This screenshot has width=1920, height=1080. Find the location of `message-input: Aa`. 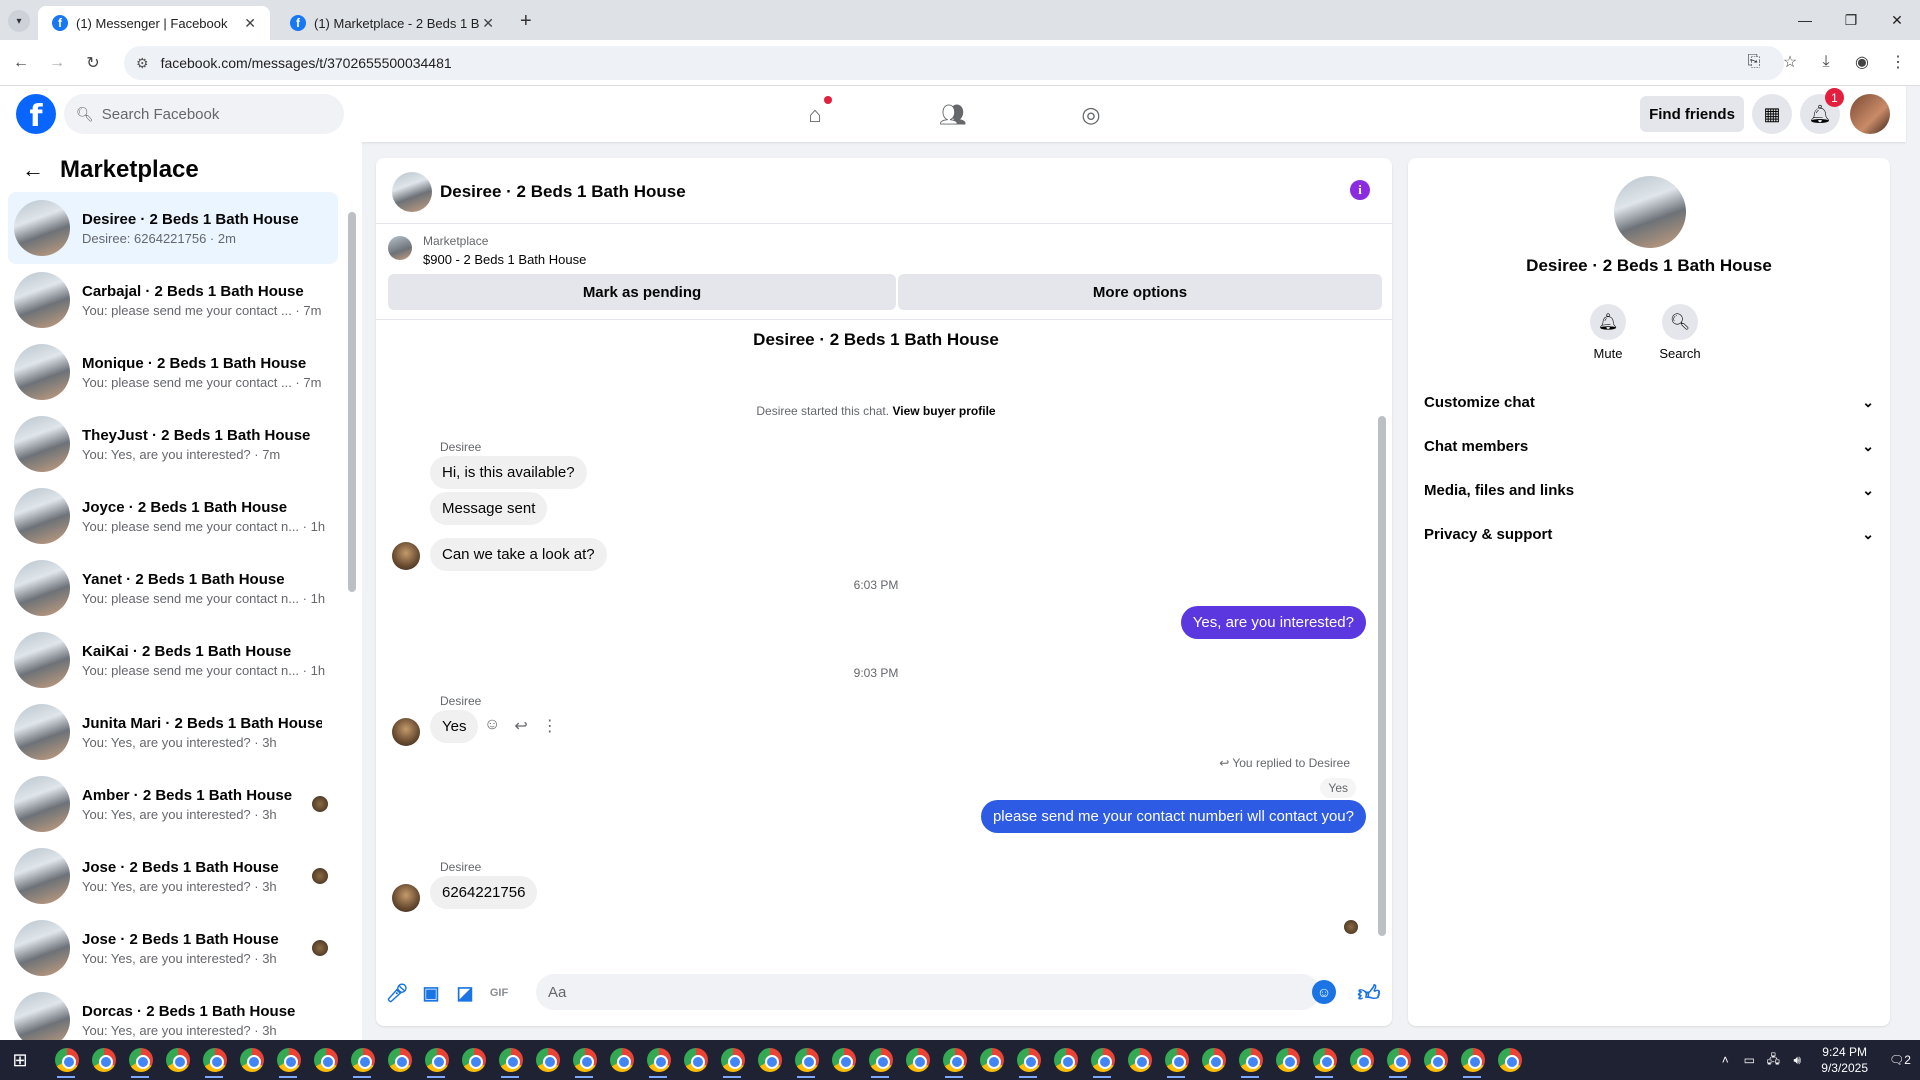

message-input: Aa is located at coordinates (928, 992).